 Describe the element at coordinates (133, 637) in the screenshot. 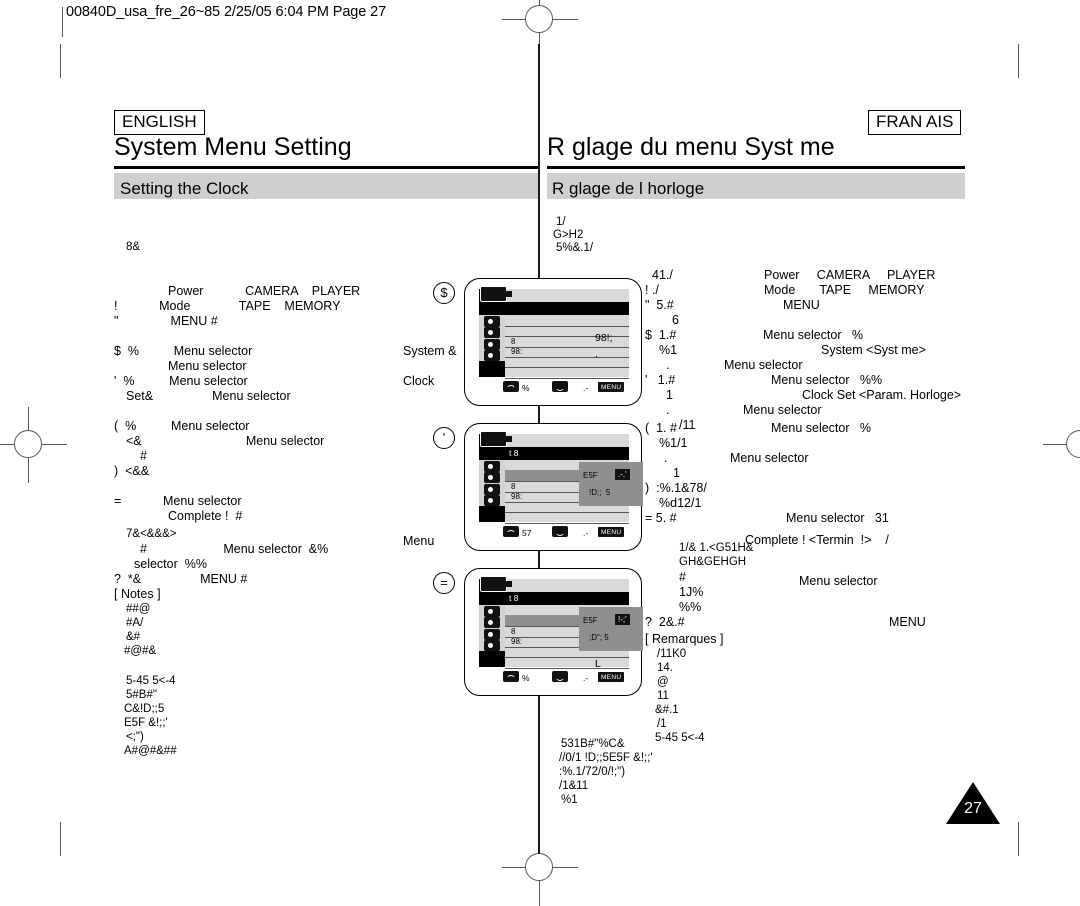

I see `body-line: &#` at that location.